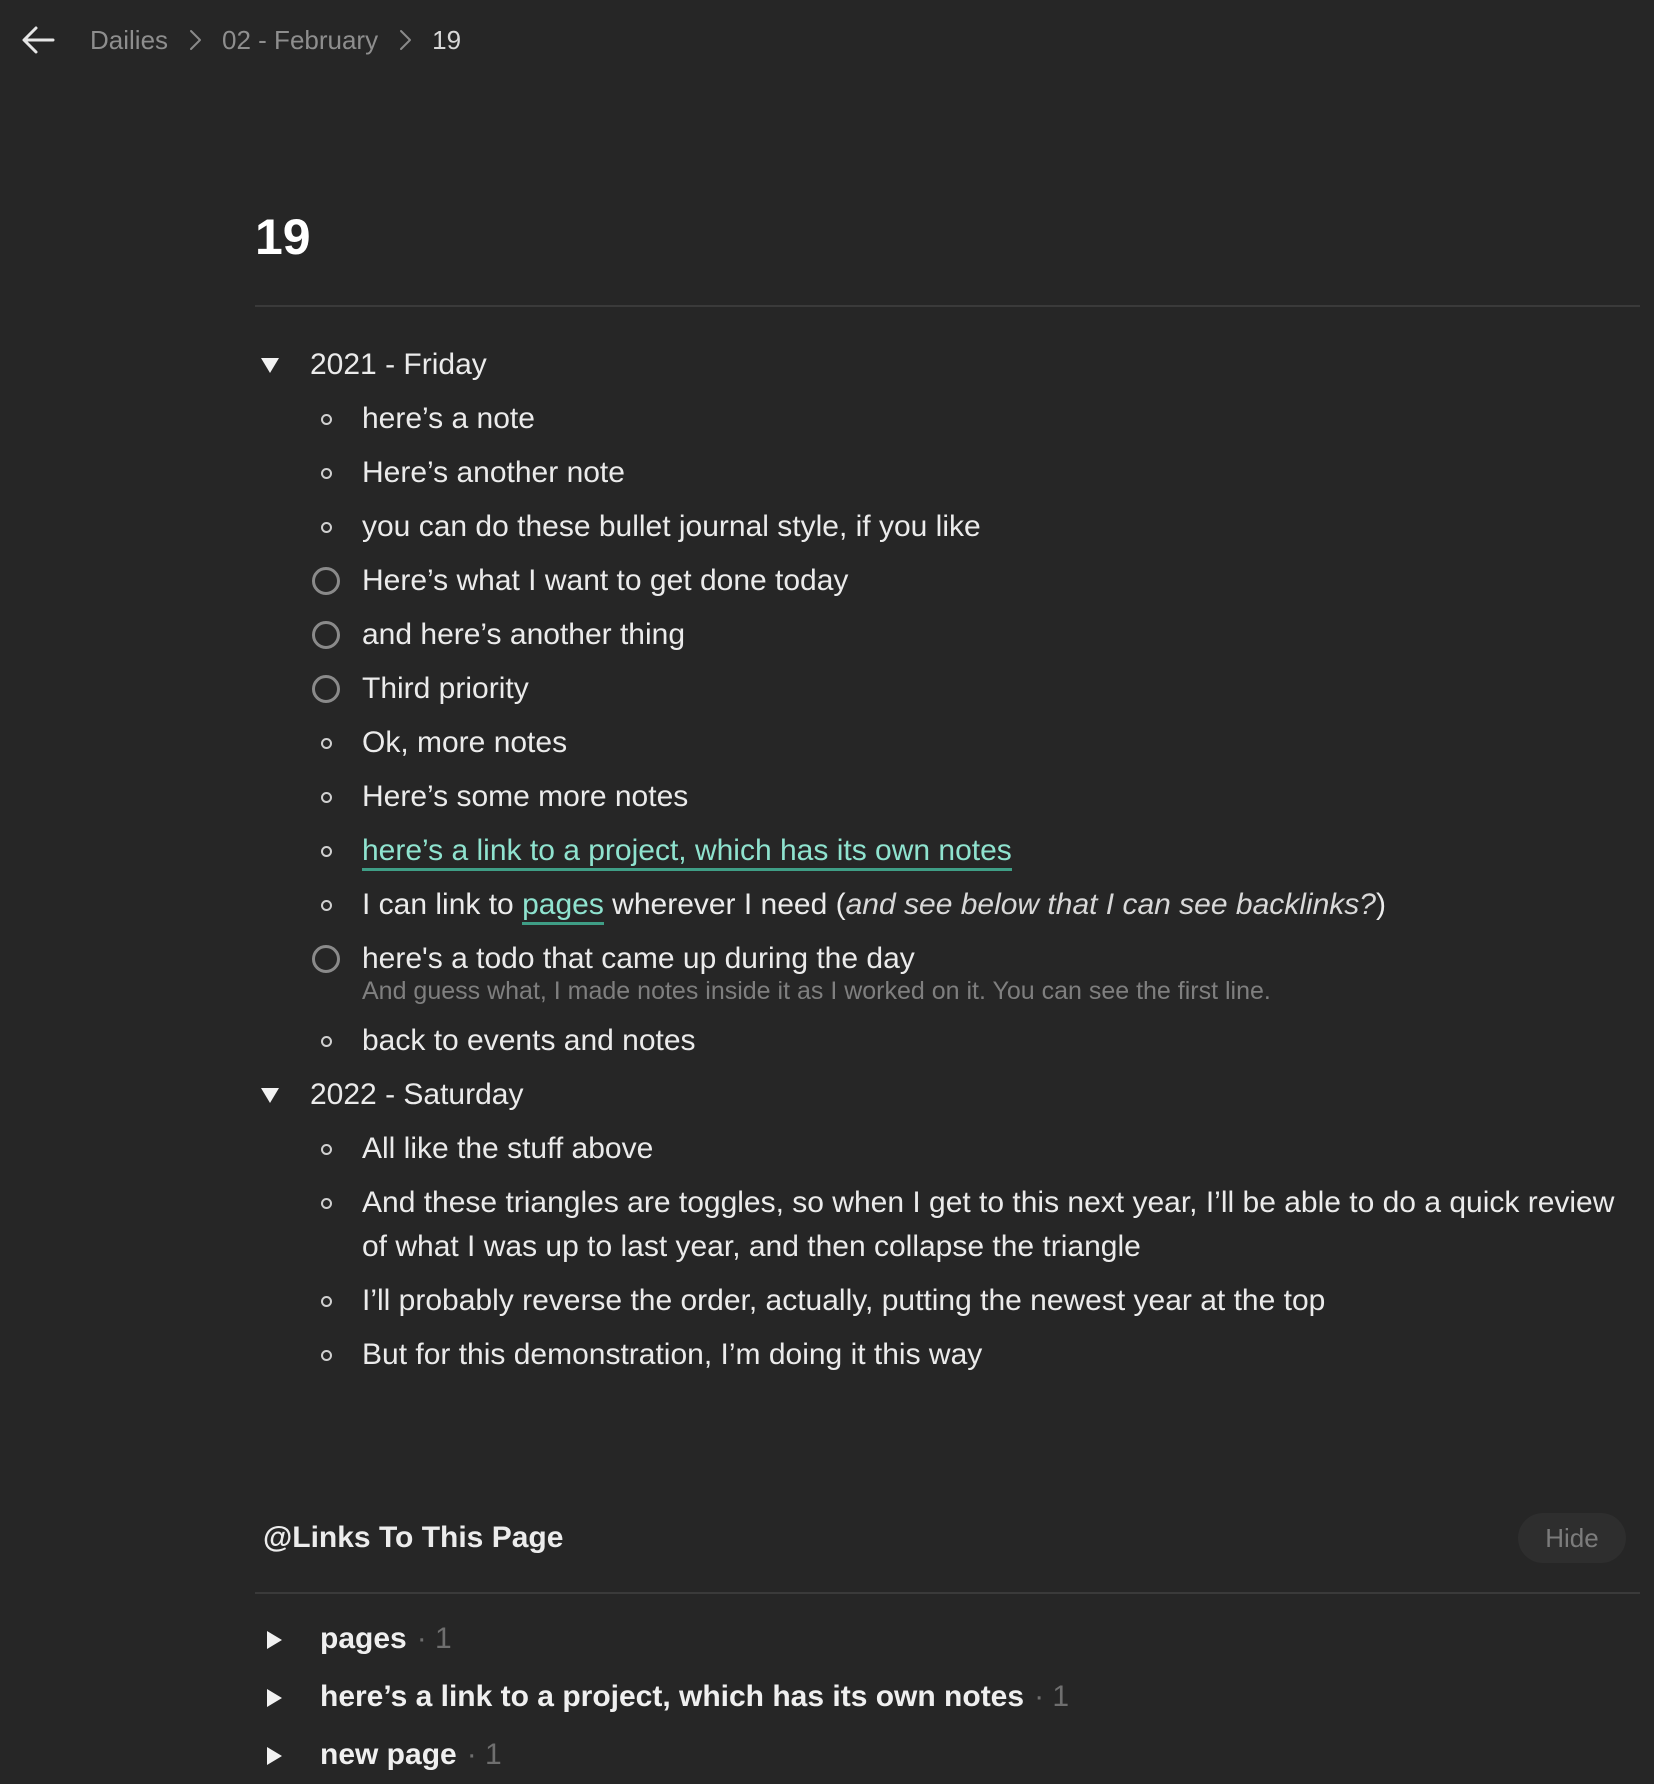 Image resolution: width=1654 pixels, height=1784 pixels. Describe the element at coordinates (1110, 904) in the screenshot. I see `italic-text: and see below that I can see backlinks?` at that location.